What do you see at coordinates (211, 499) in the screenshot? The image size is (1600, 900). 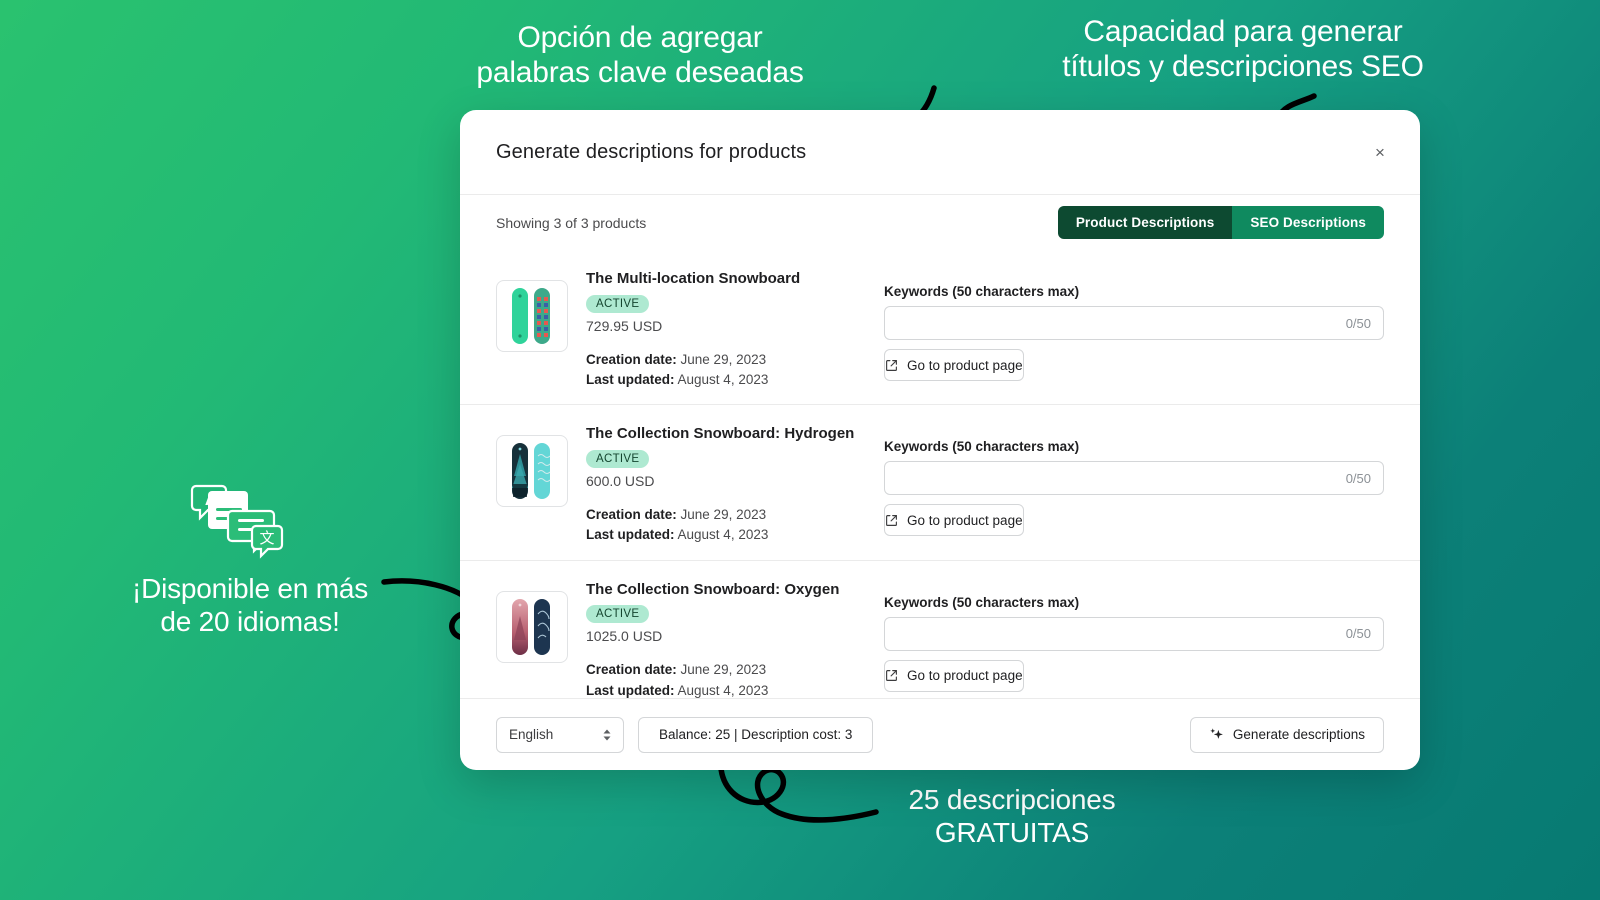 I see `svg-text: A` at bounding box center [211, 499].